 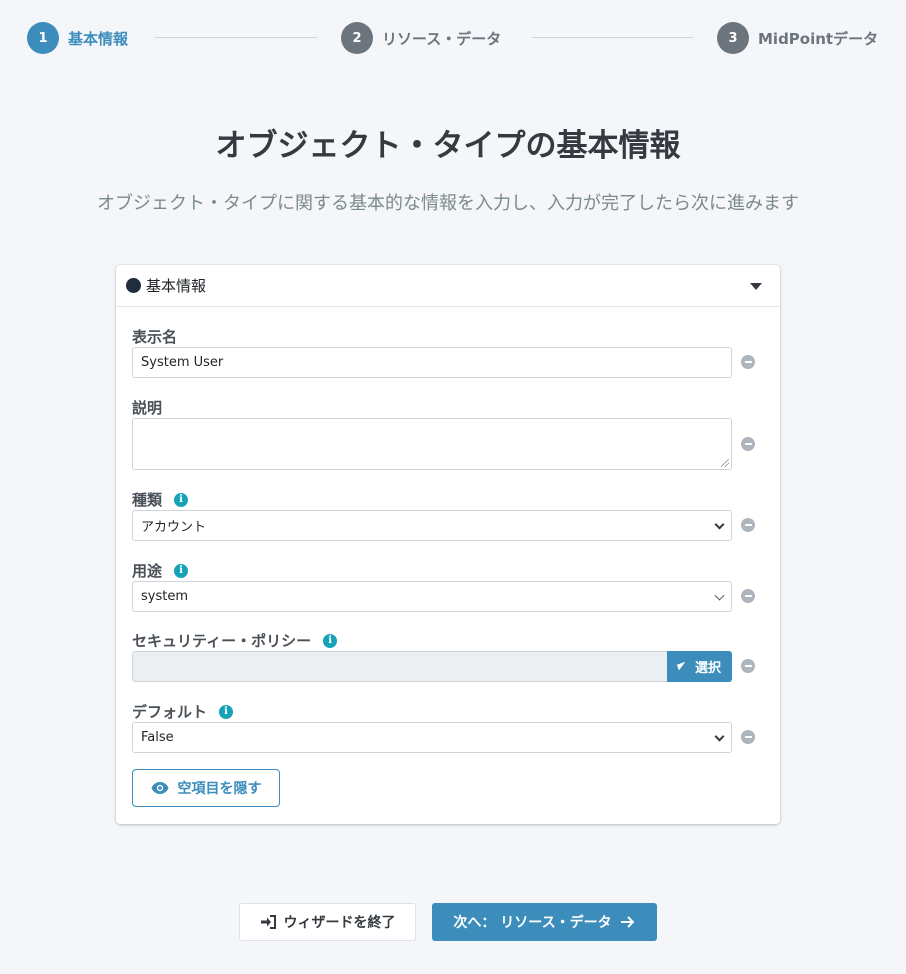 What do you see at coordinates (448, 146) in the screenshot?
I see `page-title: オブジェクト・タイプの基本情報` at bounding box center [448, 146].